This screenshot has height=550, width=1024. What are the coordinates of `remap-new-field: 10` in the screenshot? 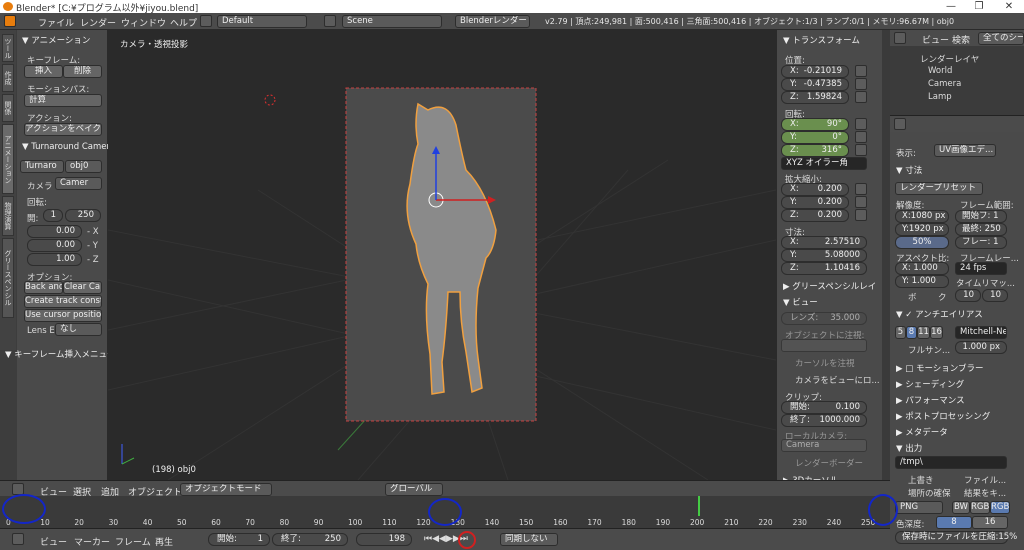 It's located at (995, 295).